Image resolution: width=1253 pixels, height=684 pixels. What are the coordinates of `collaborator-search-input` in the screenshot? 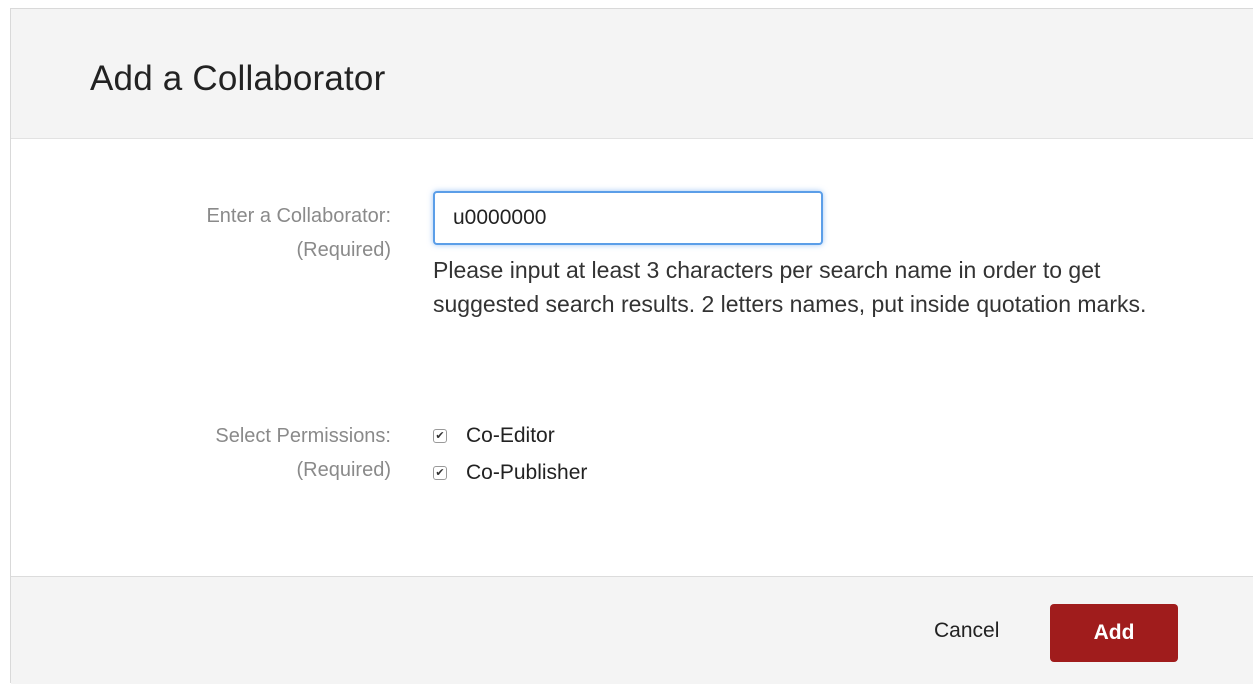 It's located at (628, 218).